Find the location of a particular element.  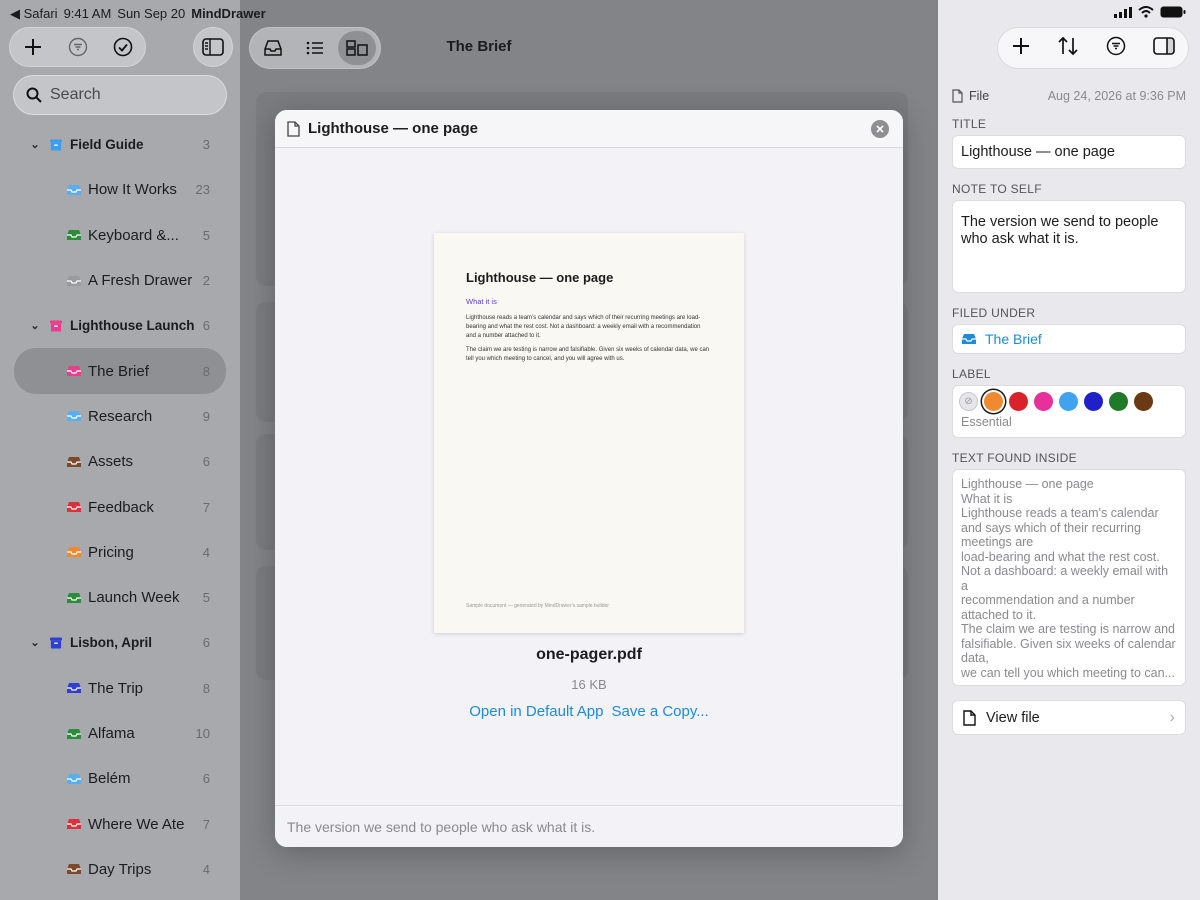

close-button is located at coordinates (880, 129).